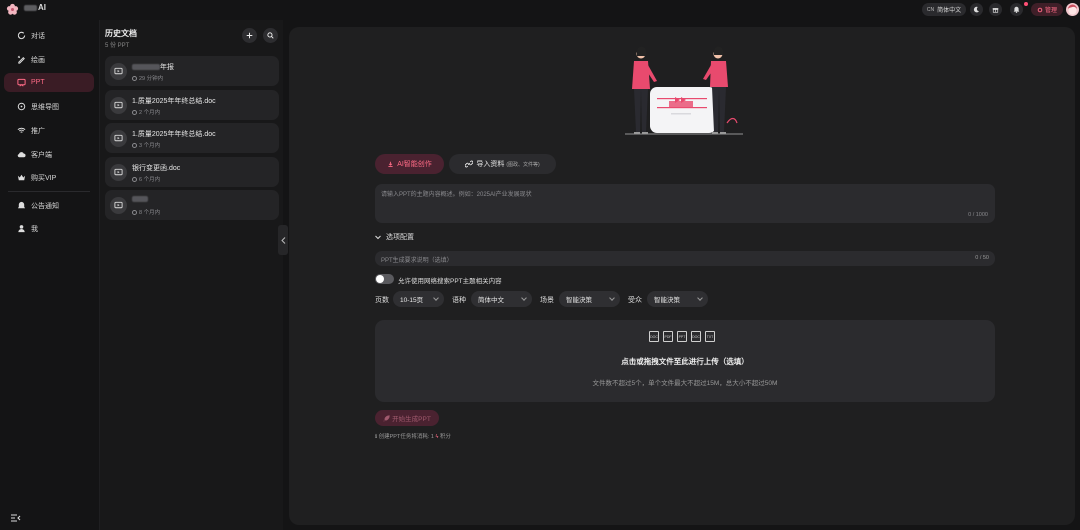  I want to click on doc-time: 29 分钟内, so click(147, 78).